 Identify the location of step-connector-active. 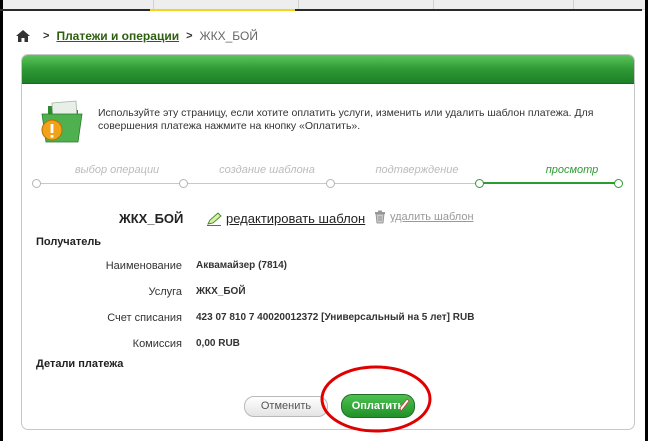
(548, 183).